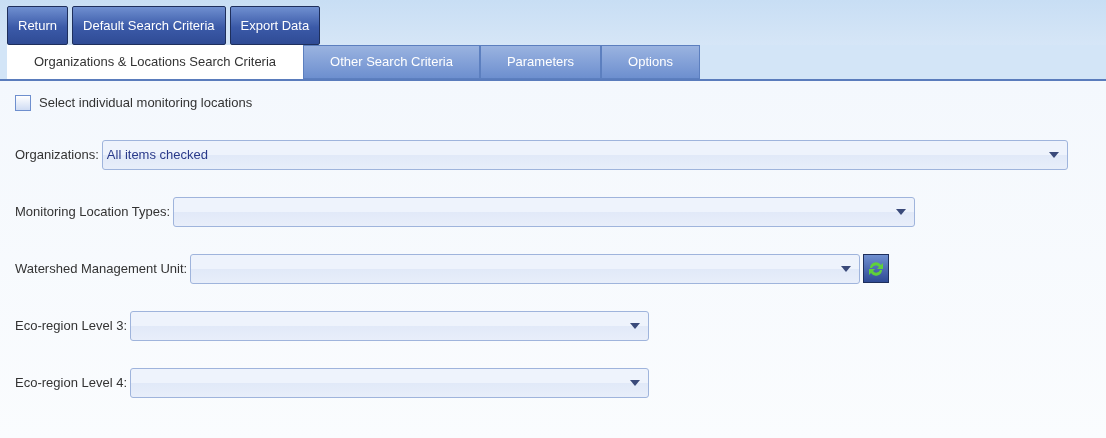 The width and height of the screenshot is (1106, 438). What do you see at coordinates (101, 268) in the screenshot?
I see `field-label: Watershed Management Unit:` at bounding box center [101, 268].